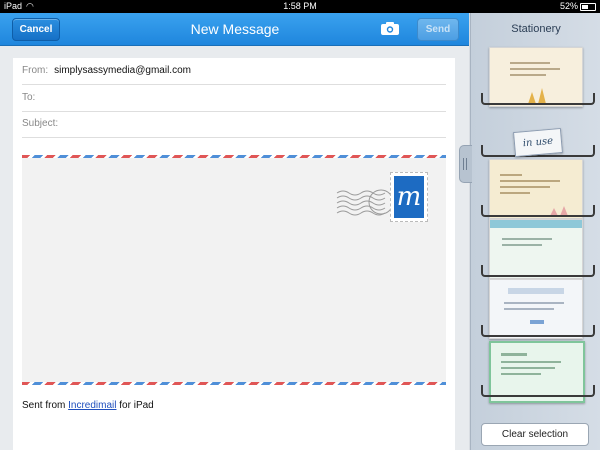 The image size is (600, 450). Describe the element at coordinates (234, 71) in the screenshot. I see `from-field: From: simplysassymedia@gmail.com` at that location.